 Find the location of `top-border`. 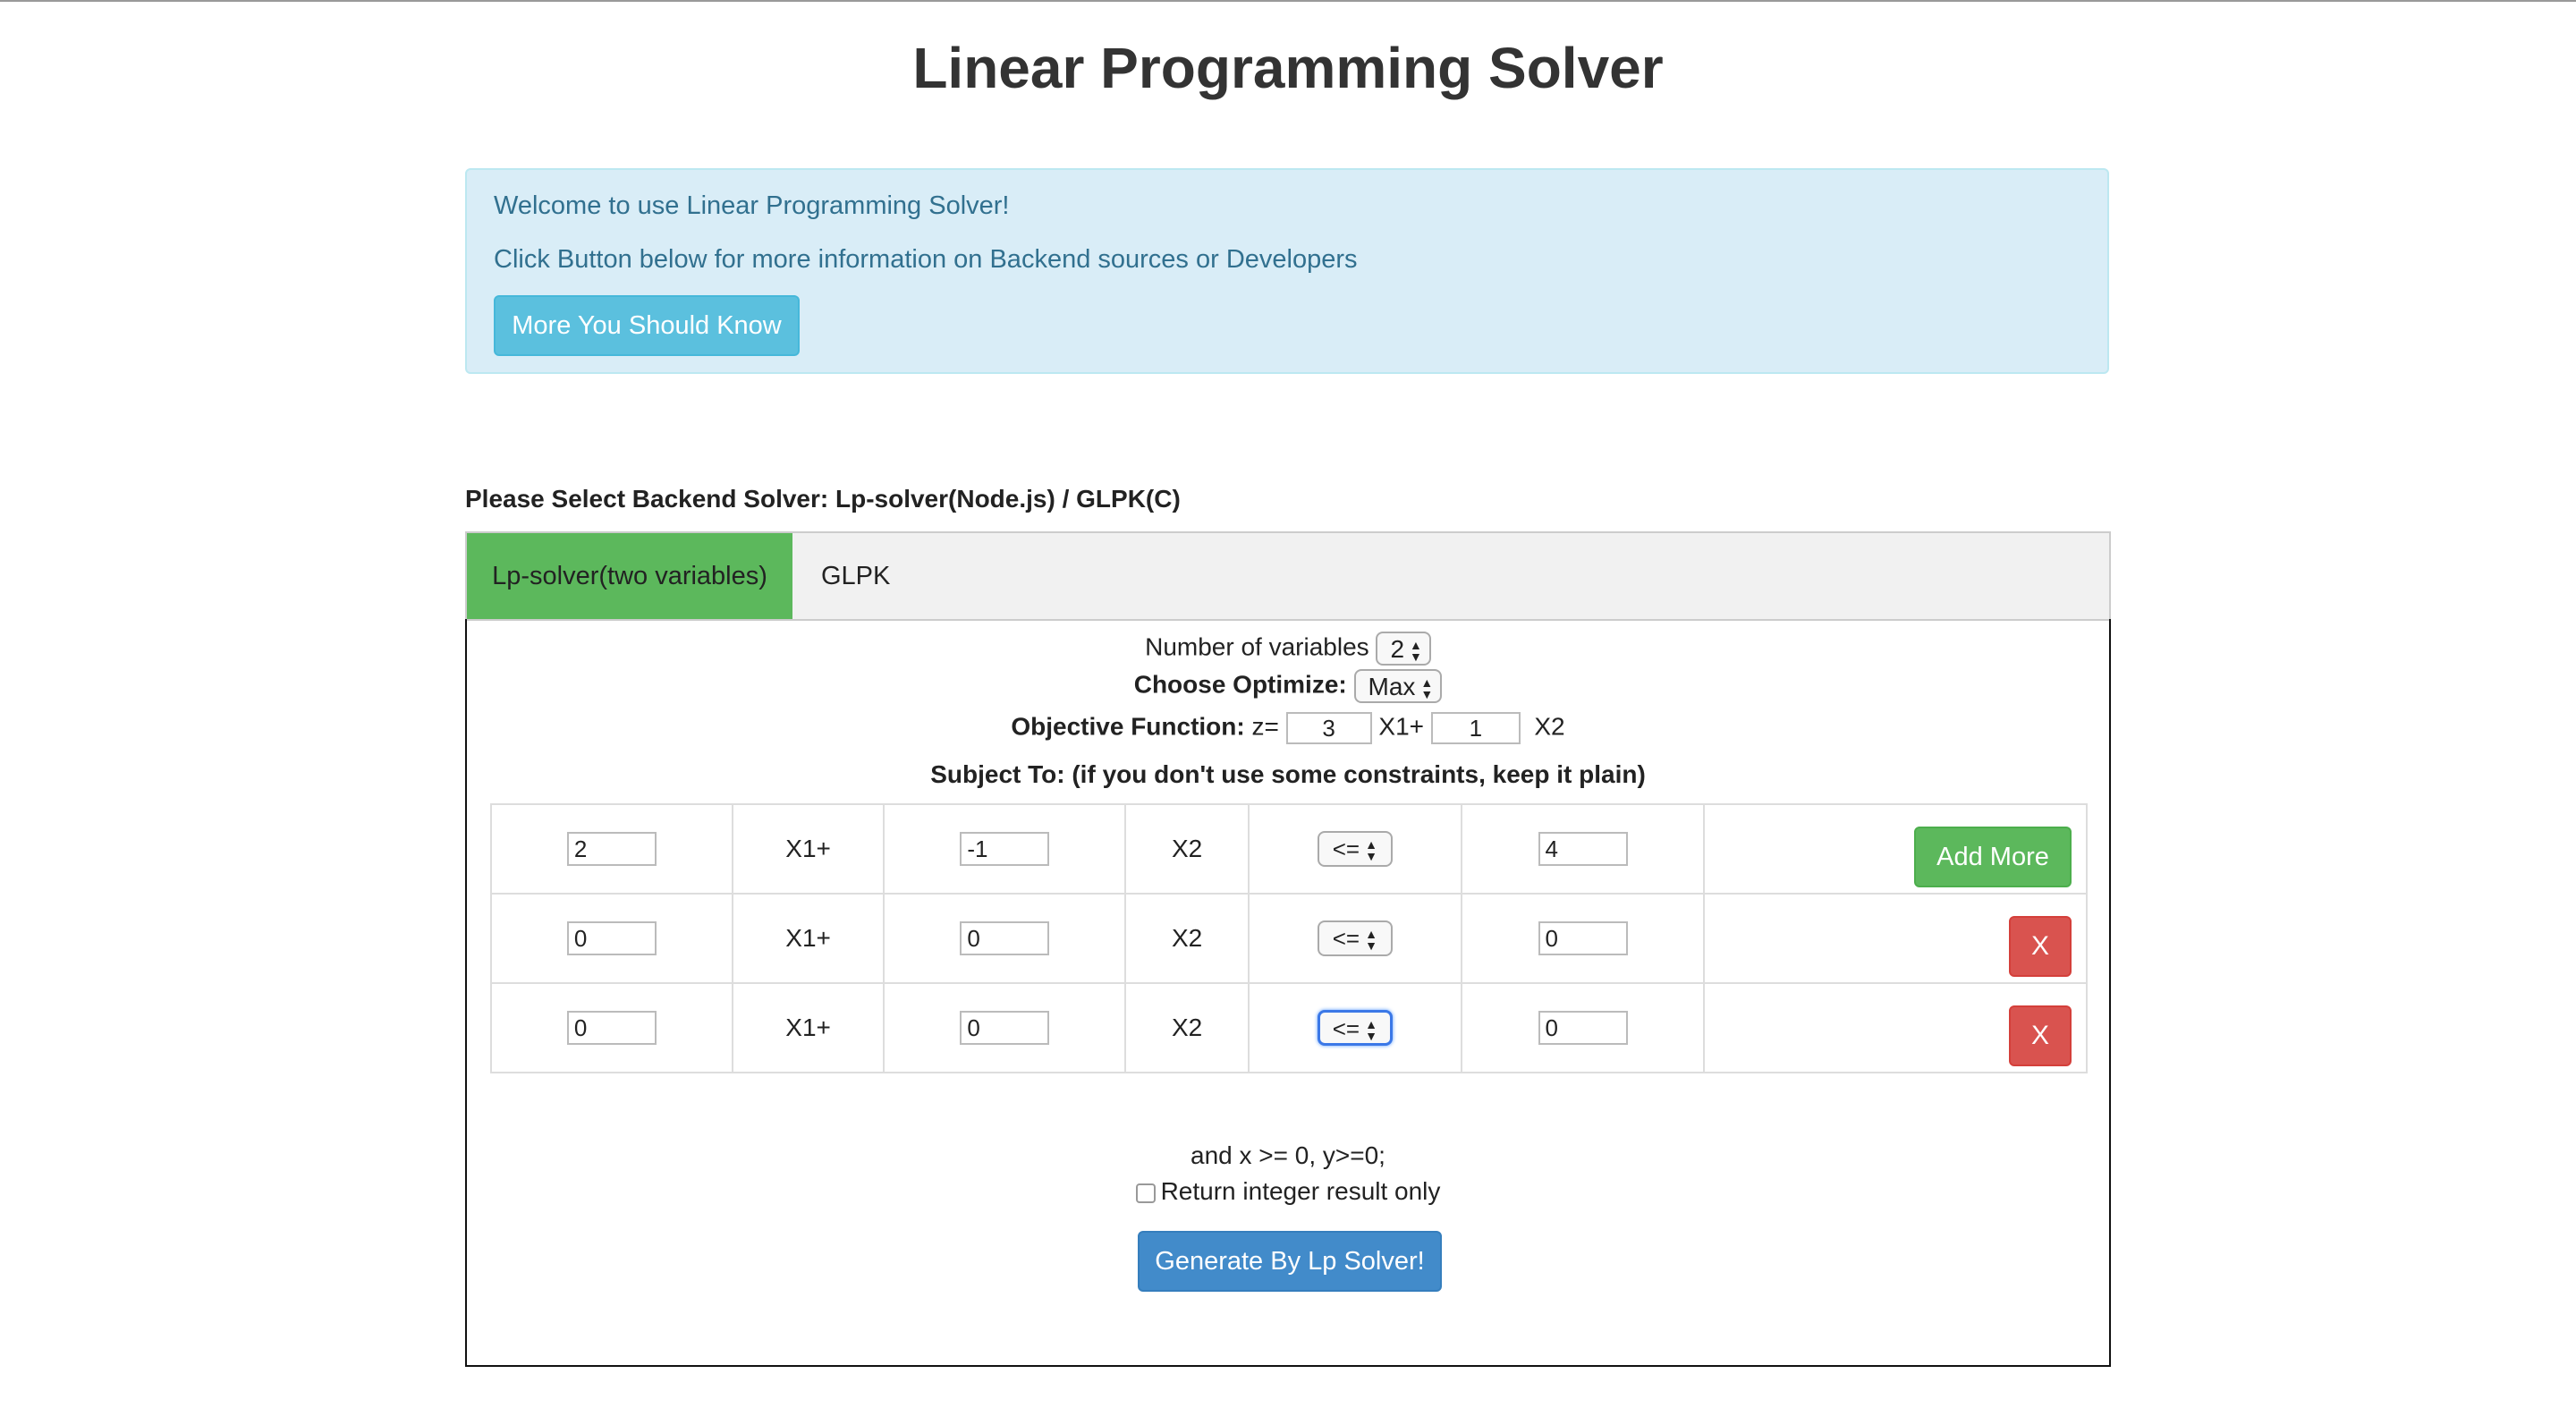

top-border is located at coordinates (1288, 1).